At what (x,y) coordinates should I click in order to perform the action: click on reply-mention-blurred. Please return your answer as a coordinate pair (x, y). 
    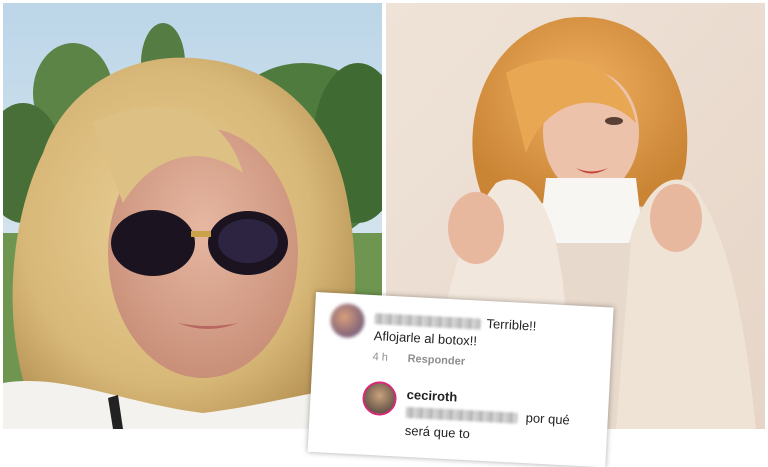
    Looking at the image, I should click on (461, 415).